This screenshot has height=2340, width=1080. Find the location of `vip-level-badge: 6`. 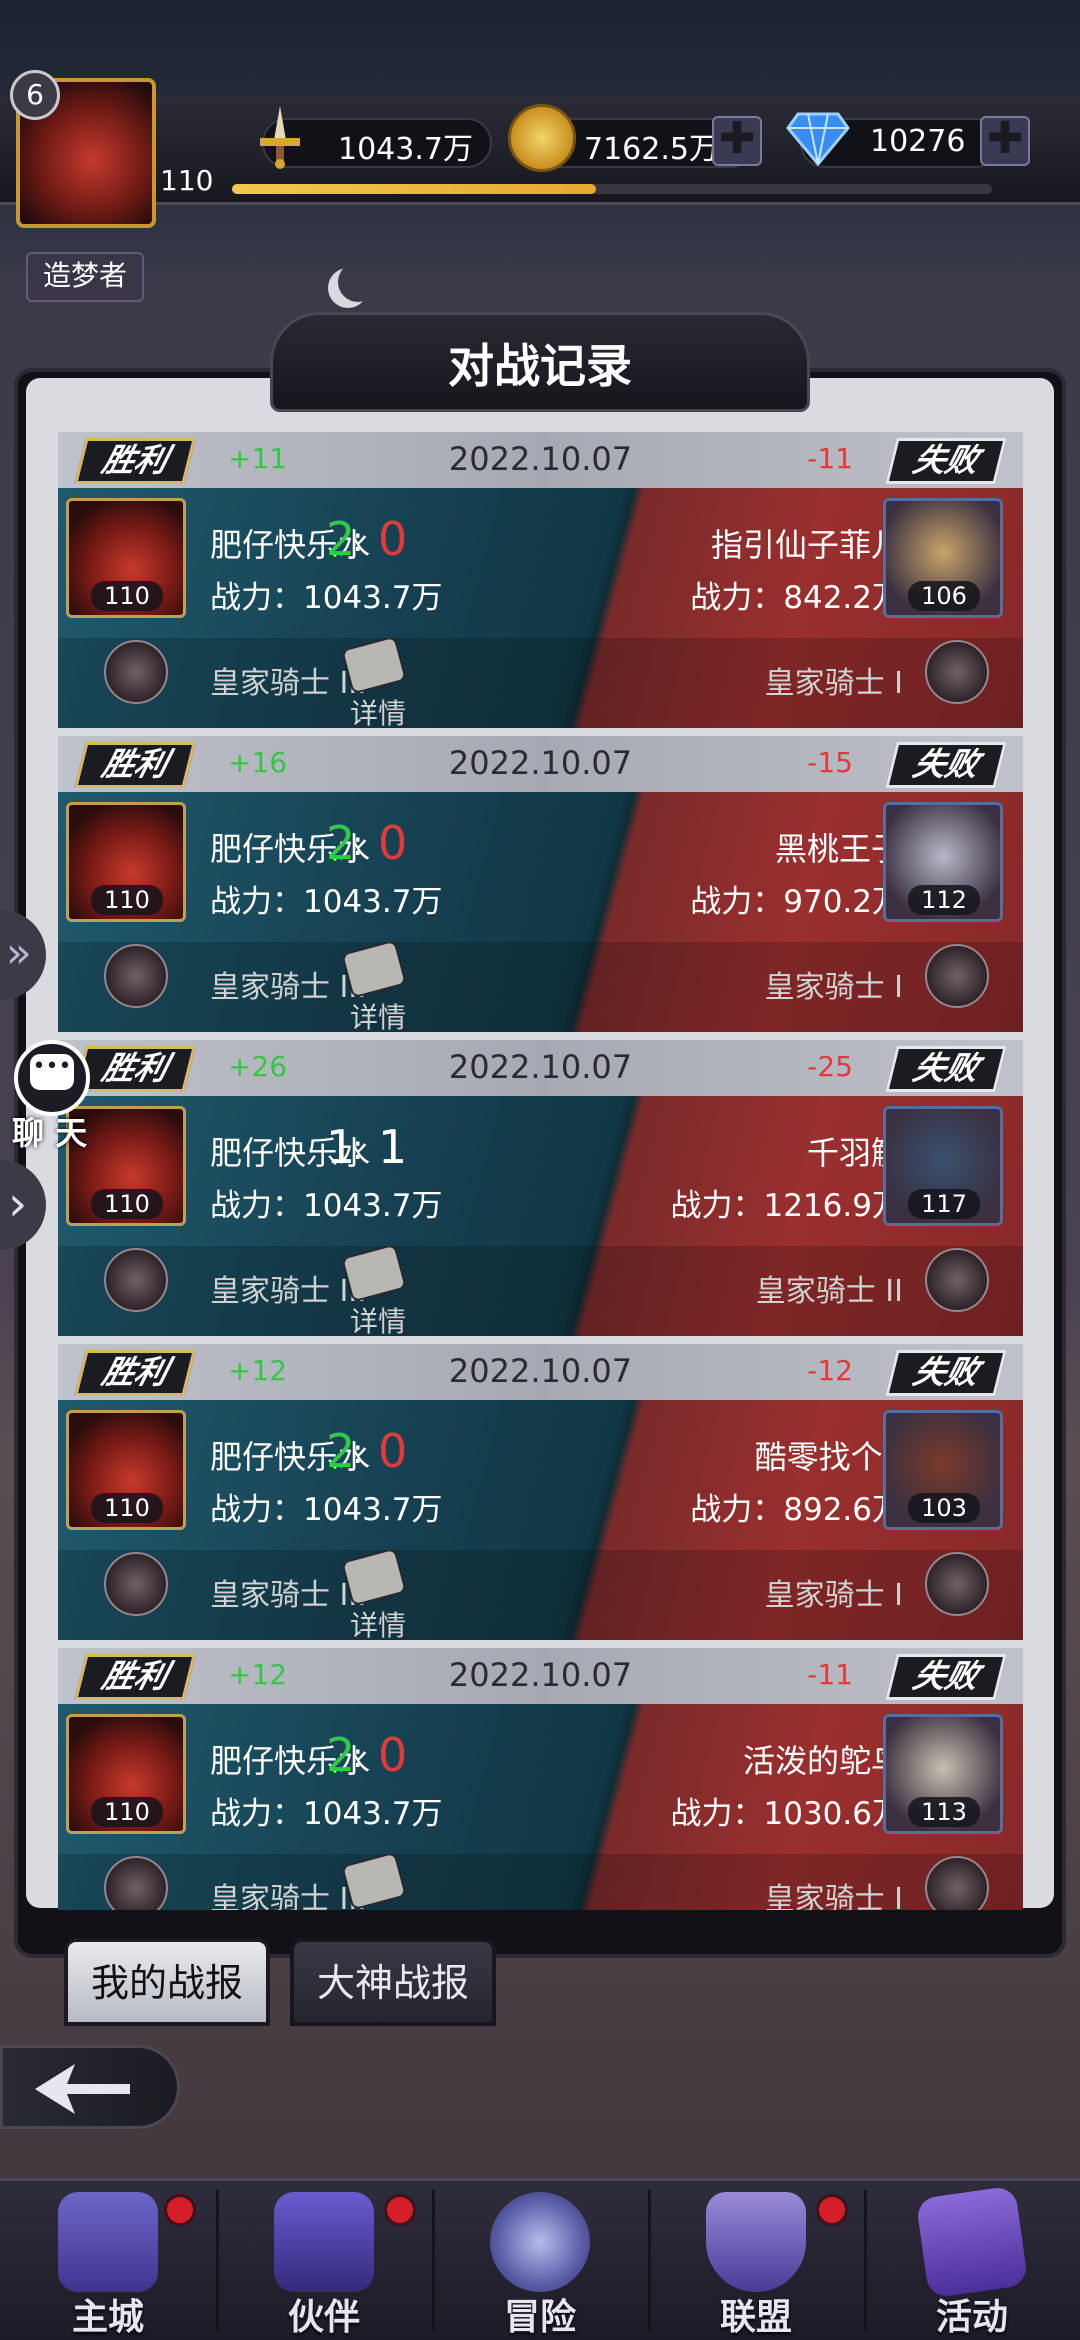

vip-level-badge: 6 is located at coordinates (35, 95).